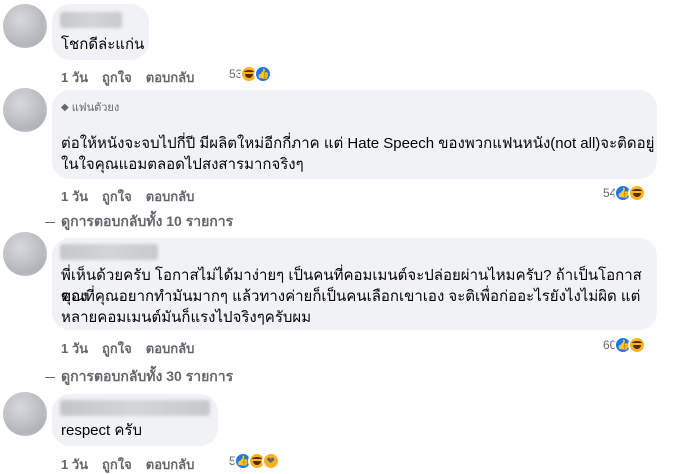 This screenshot has width=691, height=474. Describe the element at coordinates (103, 44) in the screenshot. I see `comment-text: โชกดีล่ะแก่น` at that location.